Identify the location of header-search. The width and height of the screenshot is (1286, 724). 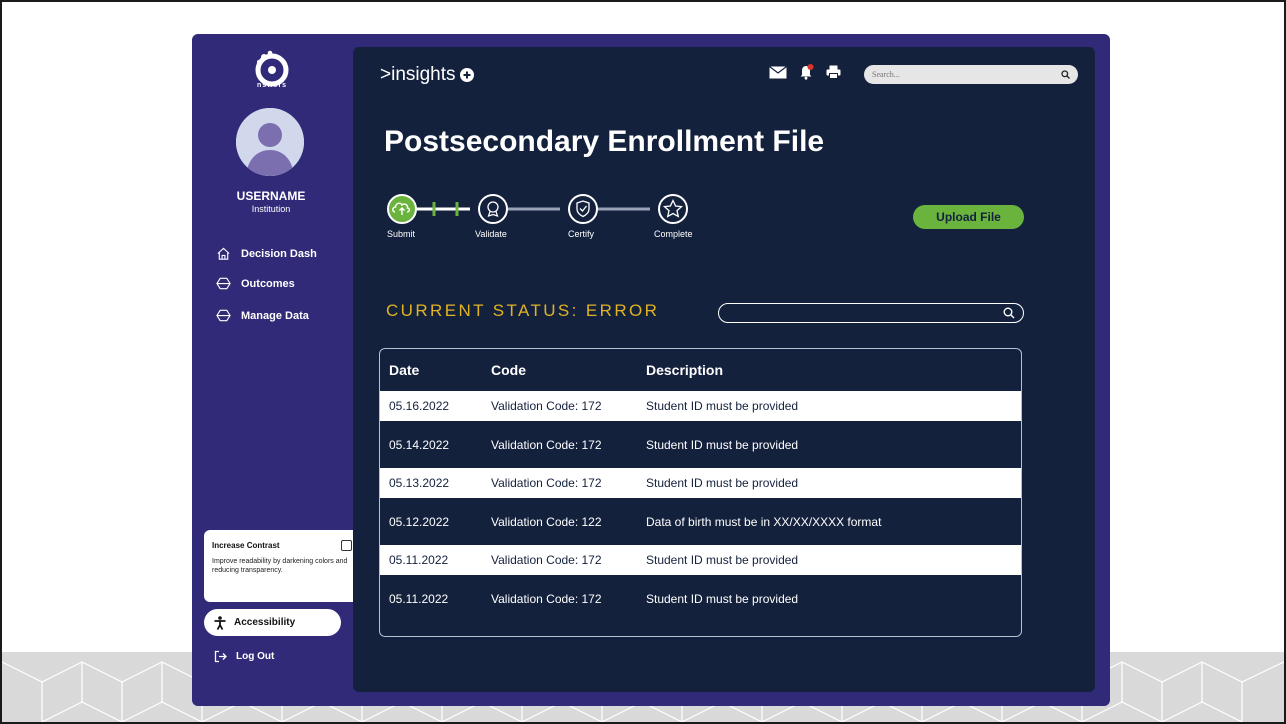
(971, 74).